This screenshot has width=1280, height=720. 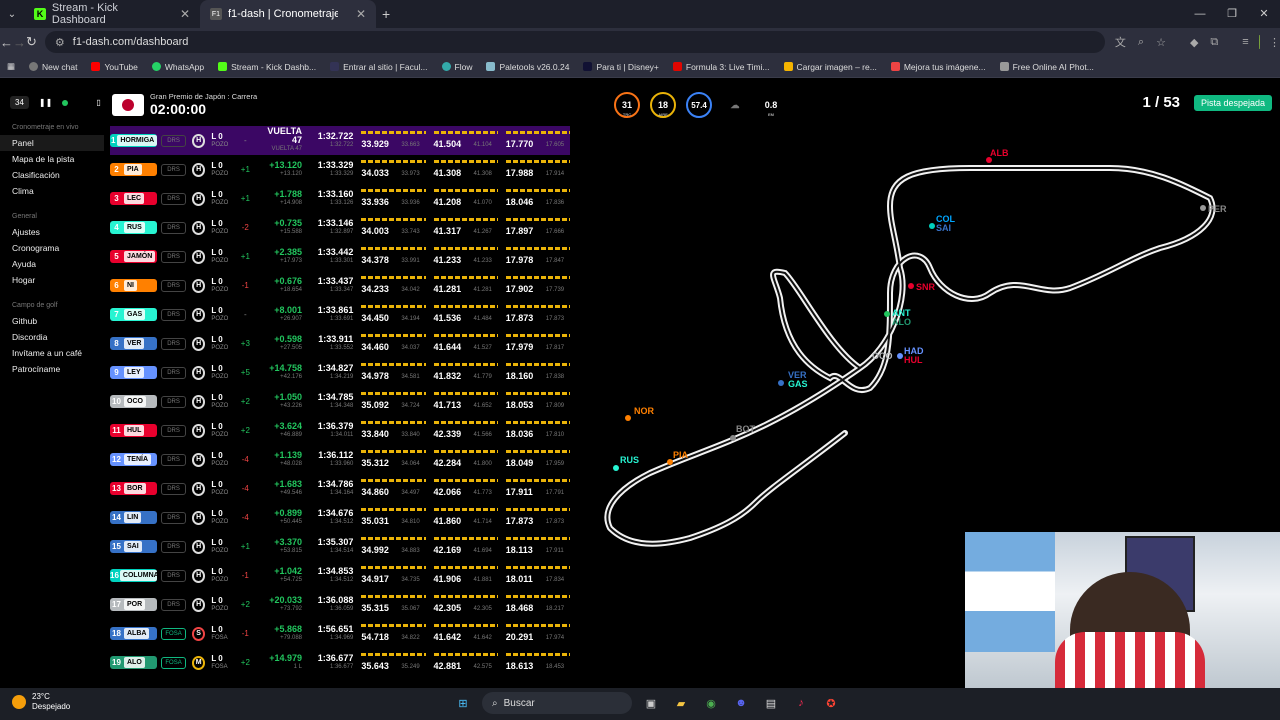 What do you see at coordinates (620, 67) in the screenshot?
I see `bookmark-item: Para ti | Disney+` at bounding box center [620, 67].